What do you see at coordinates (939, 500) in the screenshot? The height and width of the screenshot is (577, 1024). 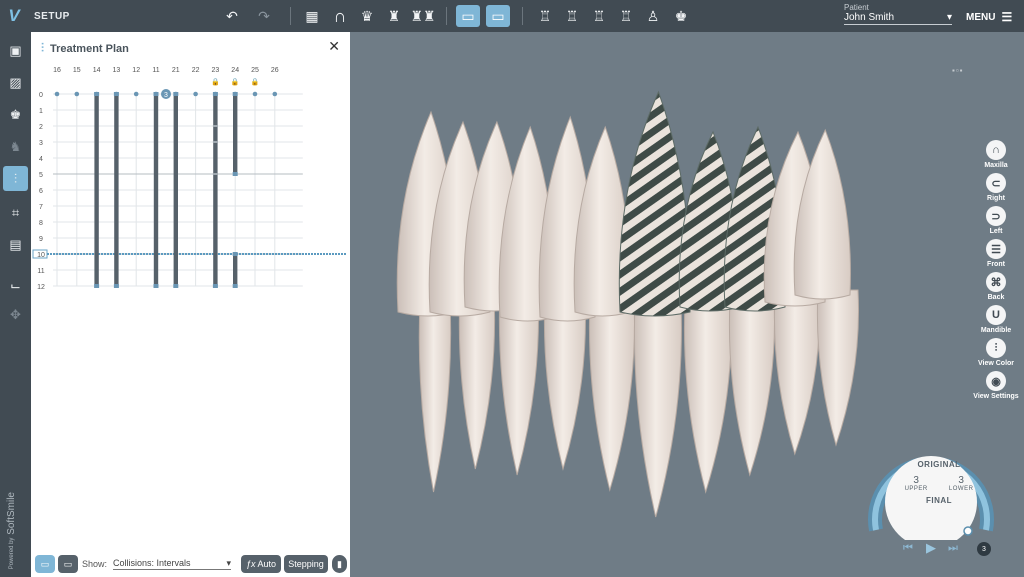 I see `final-label: FINAL` at bounding box center [939, 500].